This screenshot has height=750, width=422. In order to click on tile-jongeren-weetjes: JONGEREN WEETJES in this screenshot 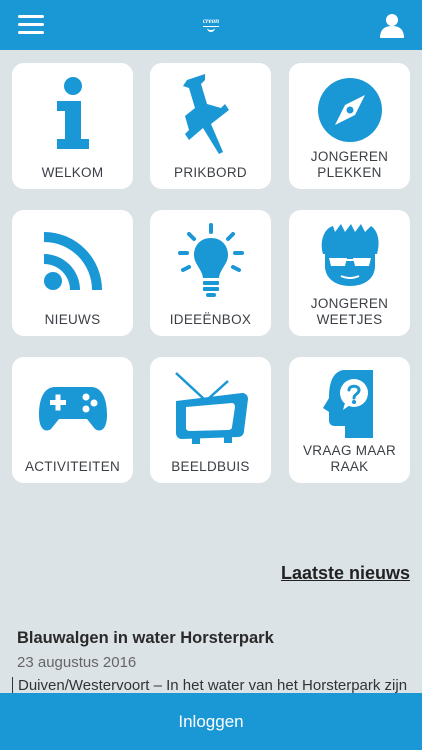, I will do `click(349, 273)`.